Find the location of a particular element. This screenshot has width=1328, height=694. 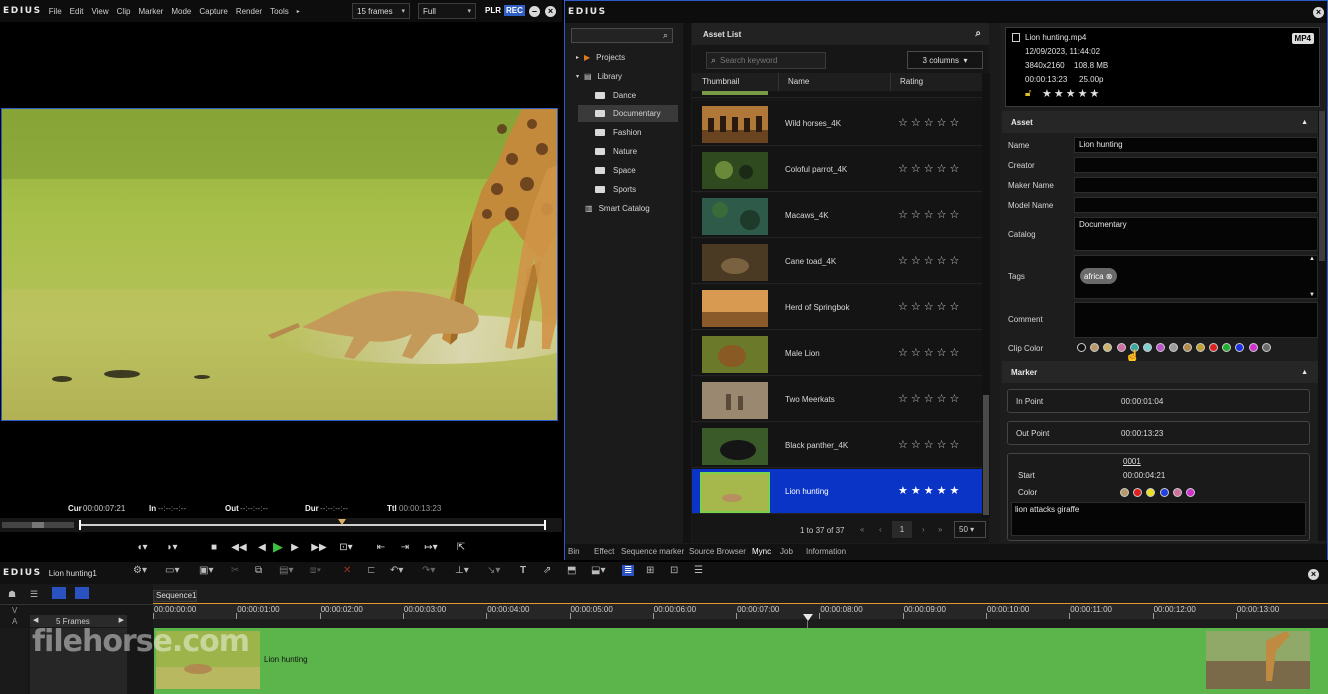

unlock-icon: 🔓︎ is located at coordinates (1028, 93).